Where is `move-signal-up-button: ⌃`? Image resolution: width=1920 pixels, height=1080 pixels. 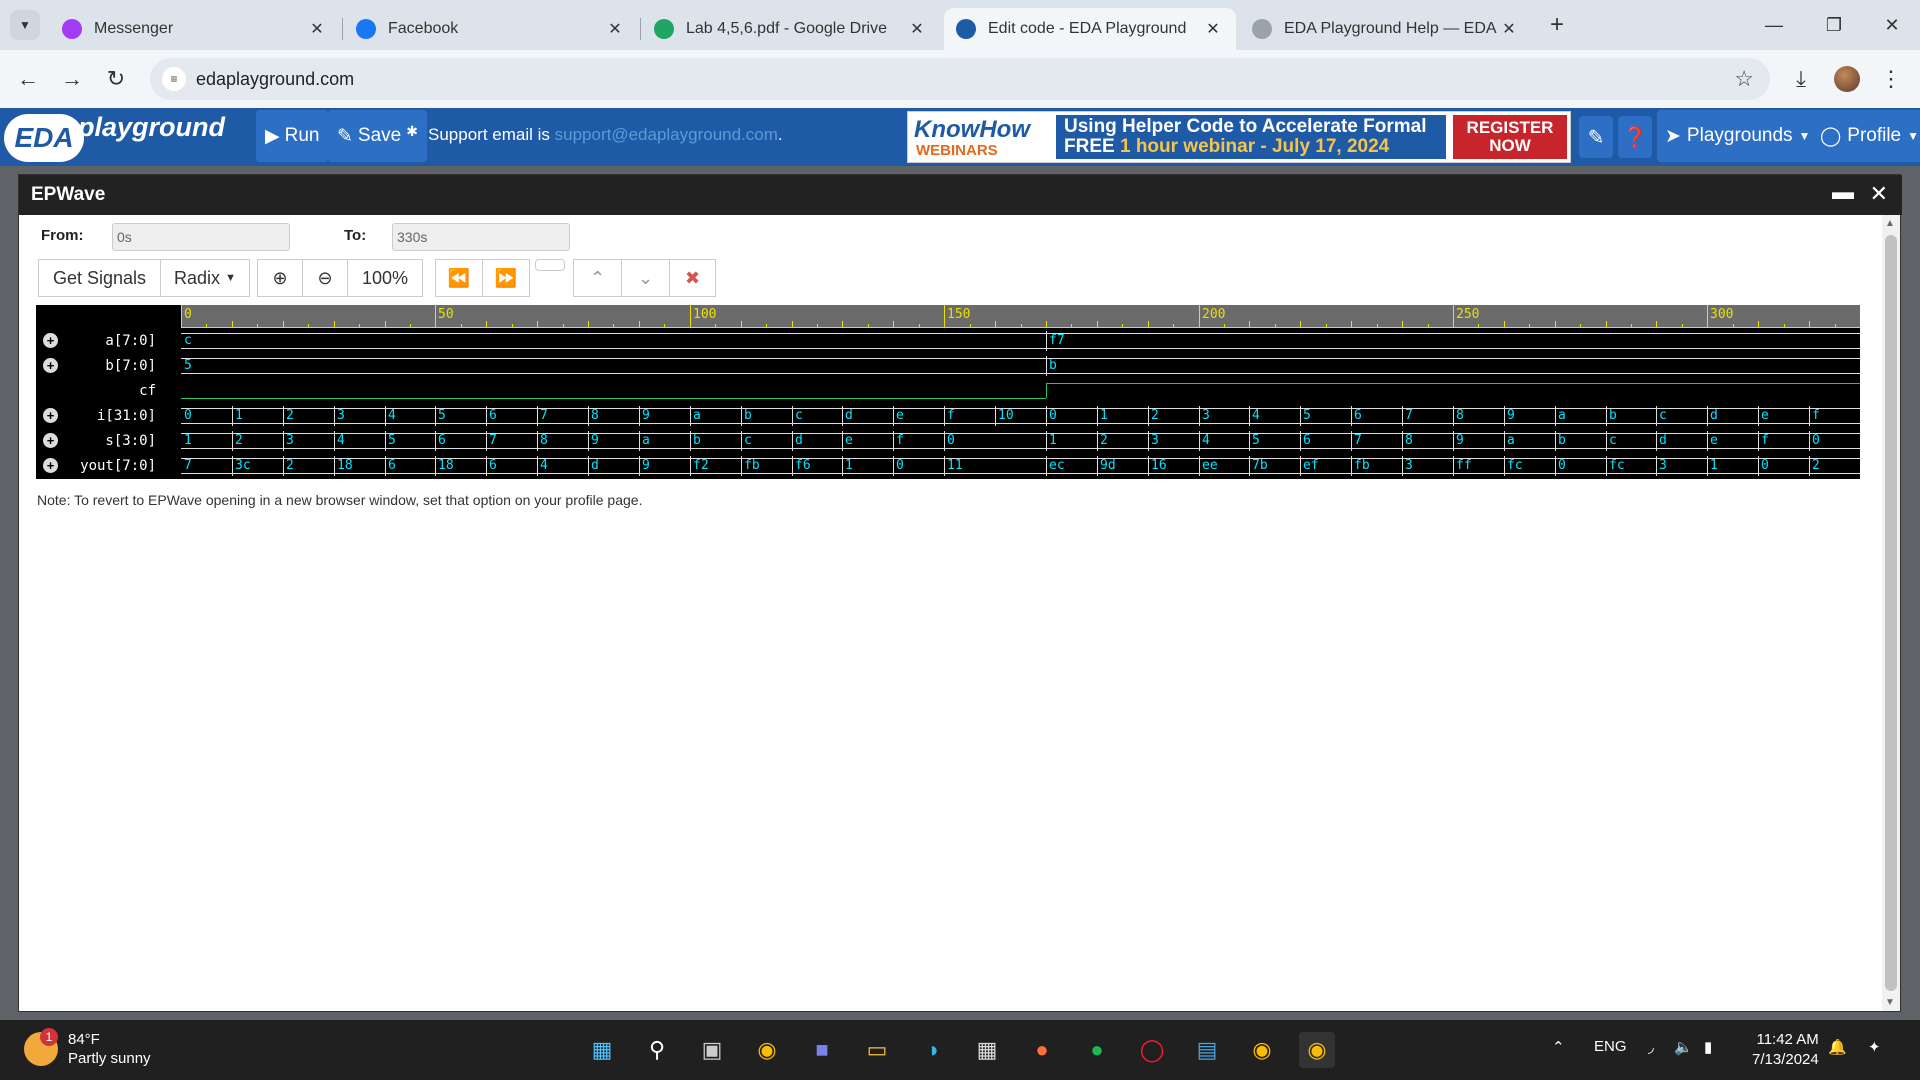
move-signal-up-button: ⌃ is located at coordinates (597, 278).